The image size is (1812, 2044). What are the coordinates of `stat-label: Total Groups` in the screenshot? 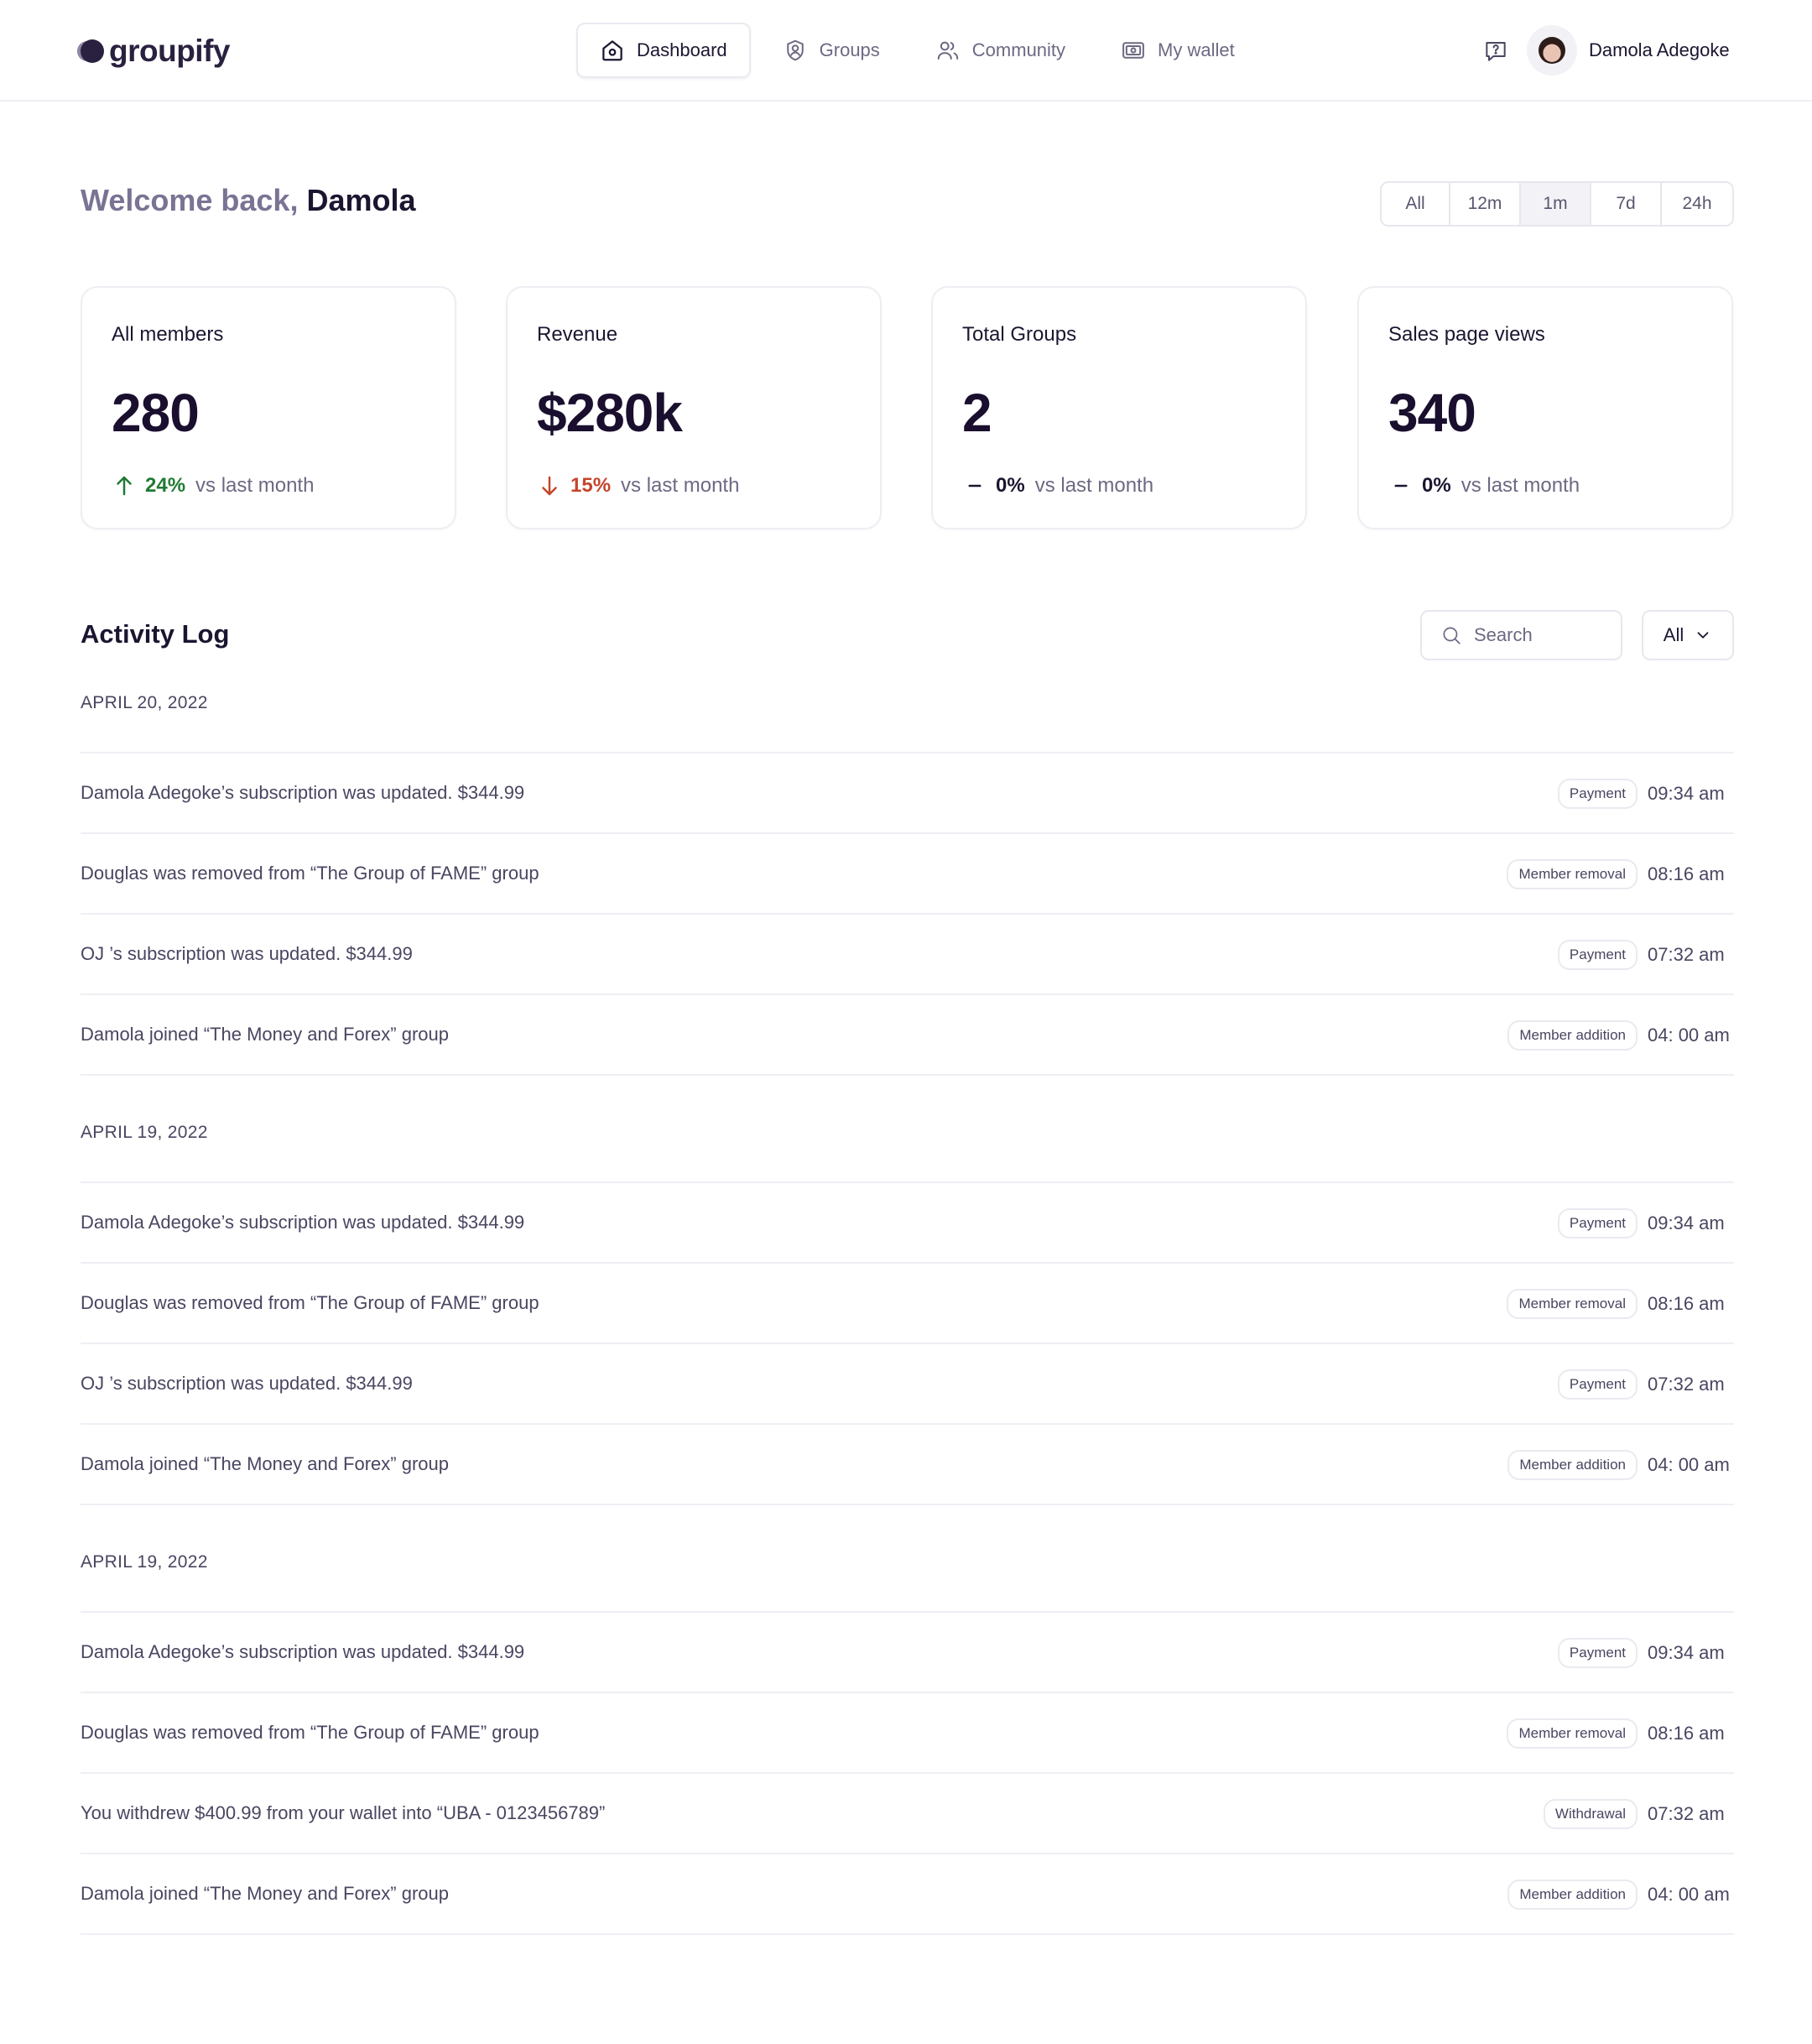 It's located at (1020, 334).